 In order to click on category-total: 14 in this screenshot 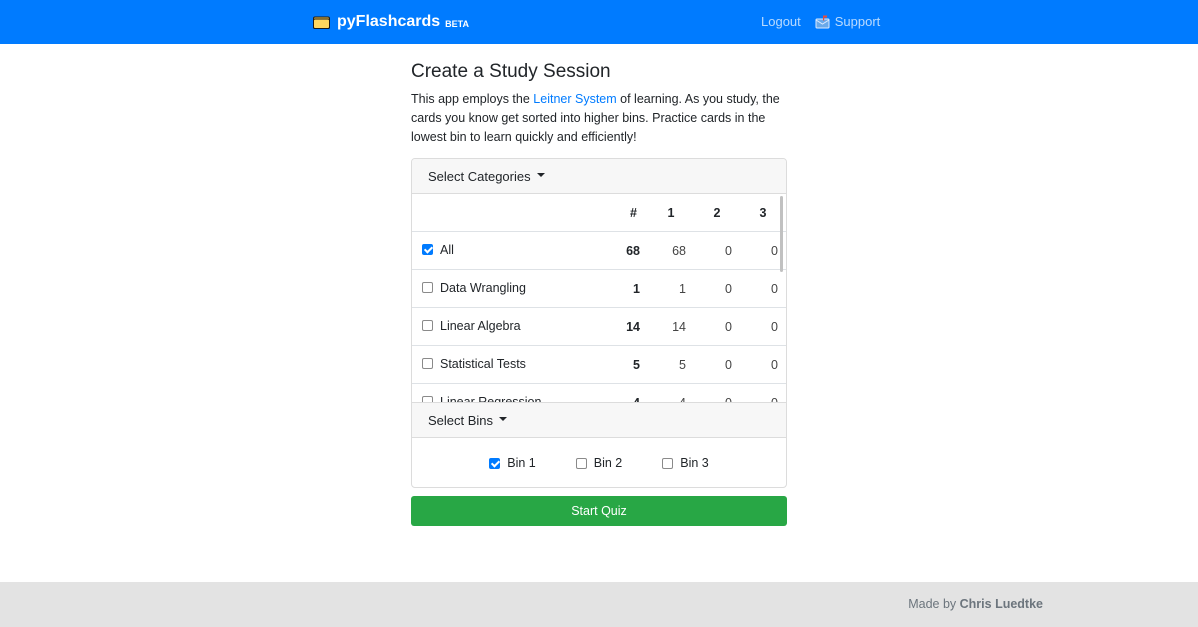, I will do `click(624, 326)`.